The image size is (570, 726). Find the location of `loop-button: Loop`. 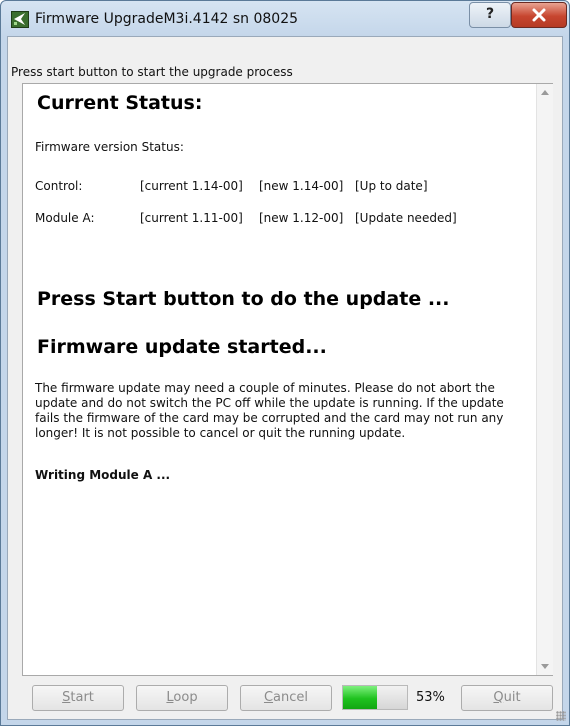

loop-button: Loop is located at coordinates (182, 698).